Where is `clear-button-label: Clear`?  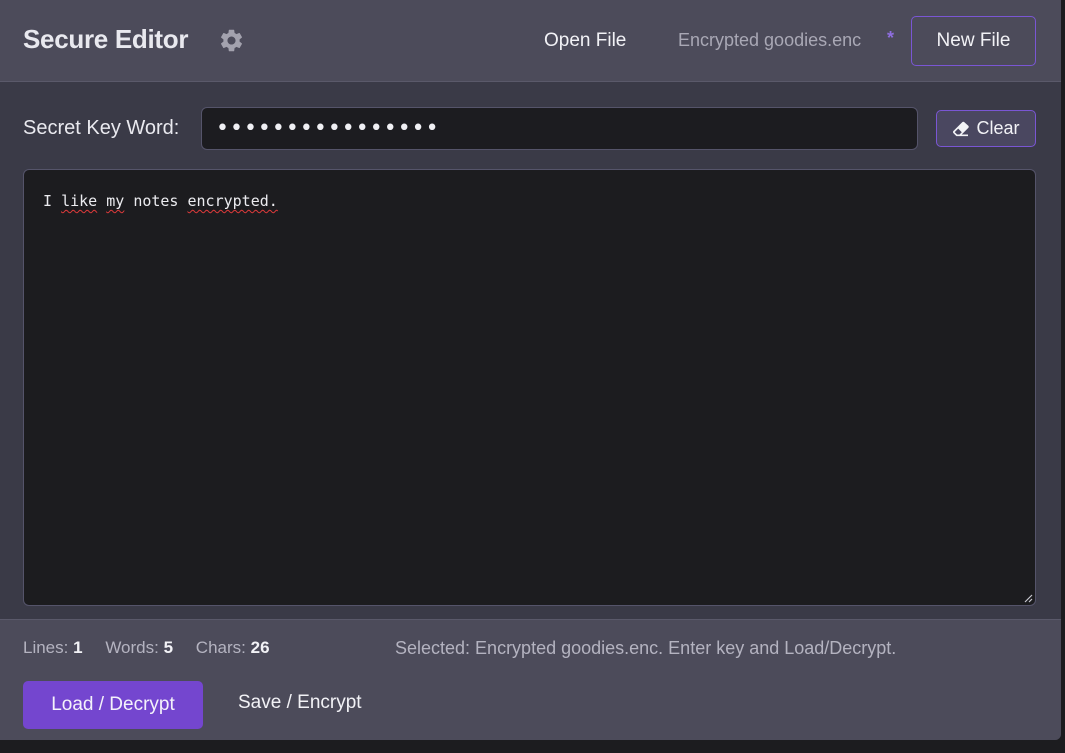
clear-button-label: Clear is located at coordinates (998, 128).